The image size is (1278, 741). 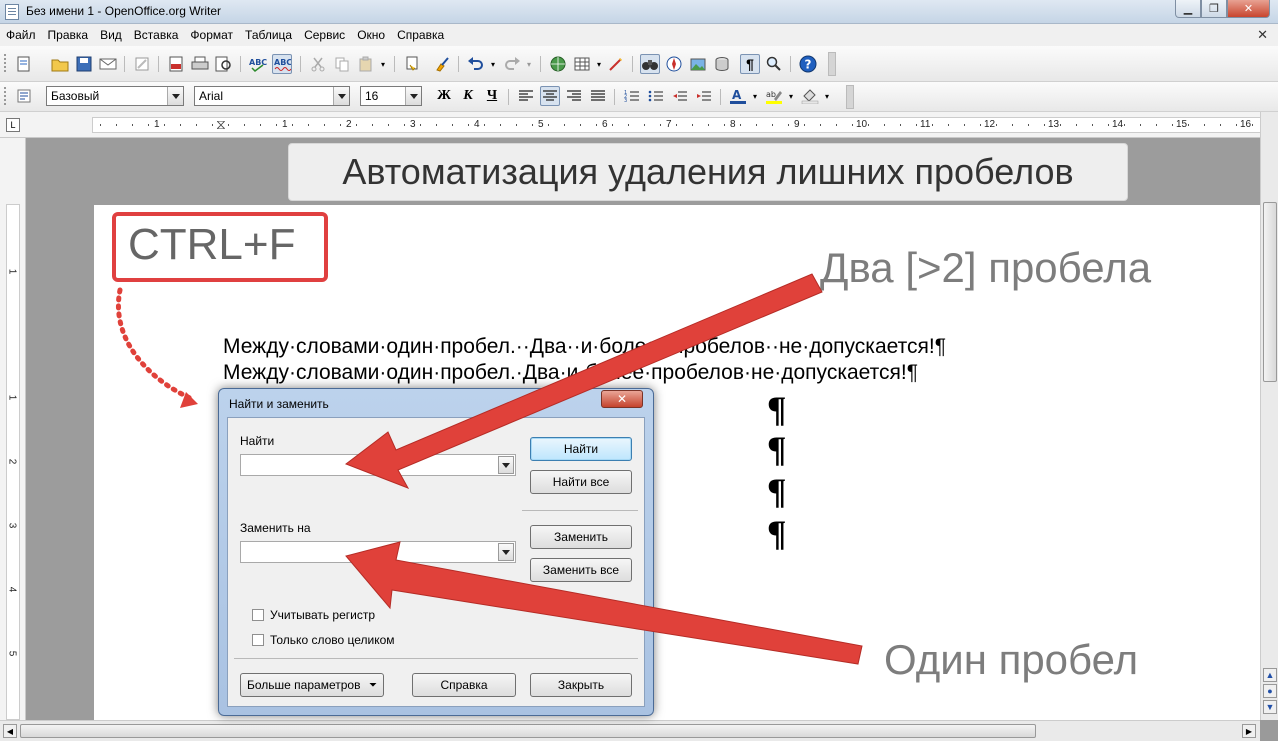 What do you see at coordinates (444, 96) in the screenshot?
I see `bold-button: Ж` at bounding box center [444, 96].